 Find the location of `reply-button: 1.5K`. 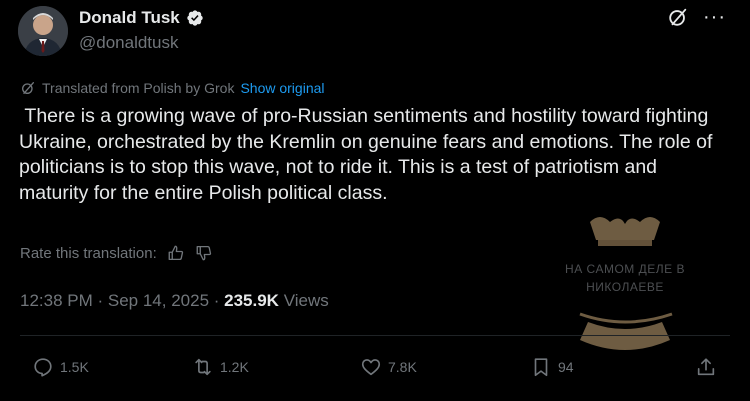

reply-button: 1.5K is located at coordinates (60, 367).